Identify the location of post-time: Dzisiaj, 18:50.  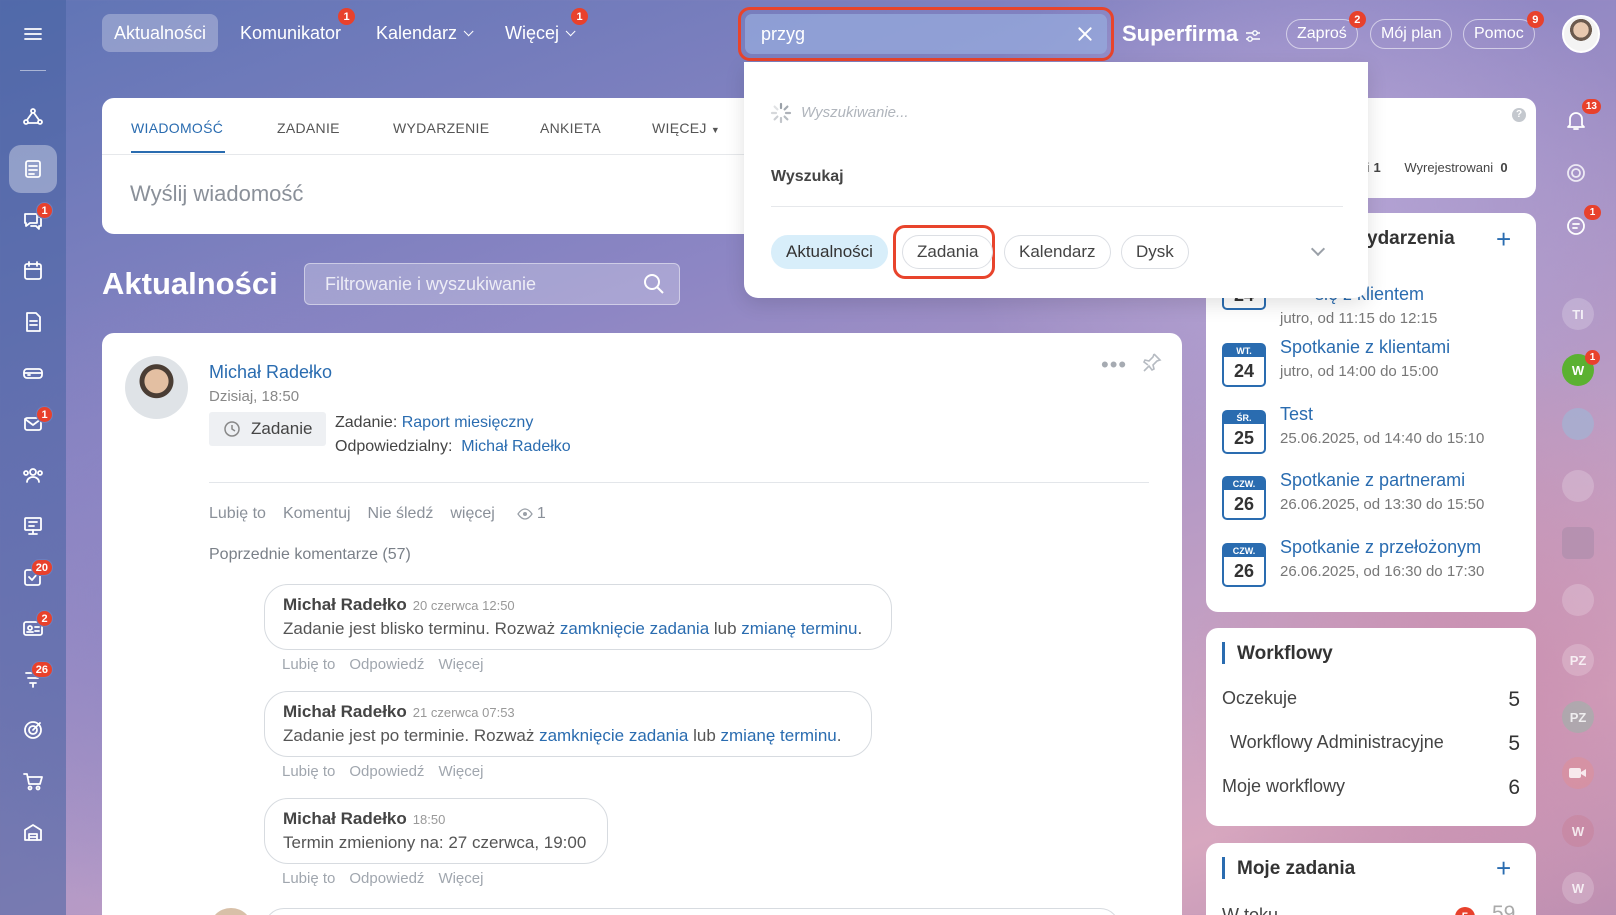
(254, 396).